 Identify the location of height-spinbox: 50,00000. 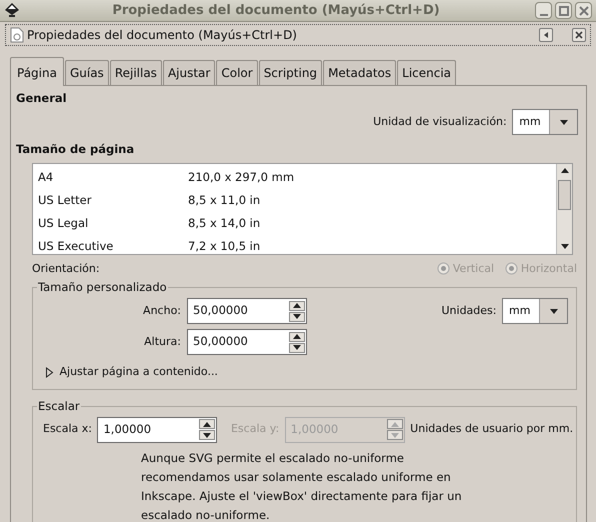
(247, 342).